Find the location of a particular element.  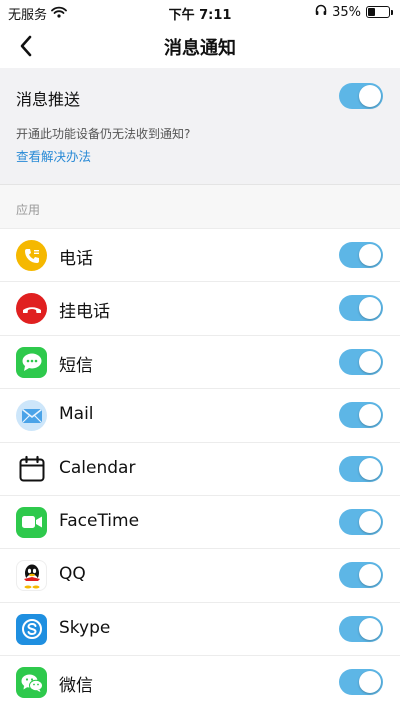

qq-icon is located at coordinates (31, 576).